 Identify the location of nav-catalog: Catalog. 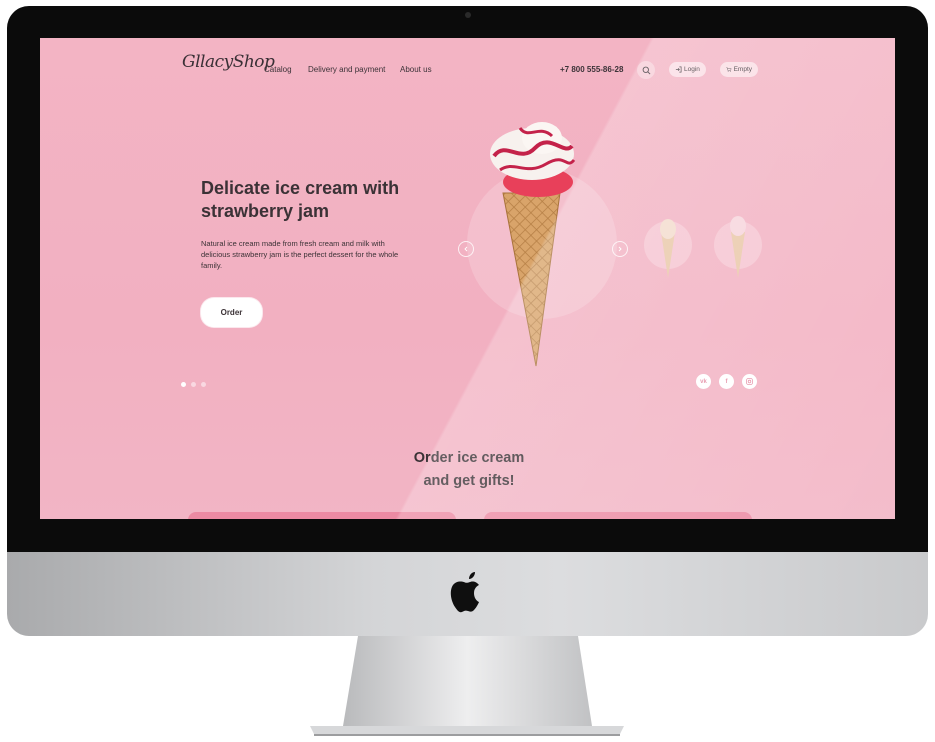
(278, 69).